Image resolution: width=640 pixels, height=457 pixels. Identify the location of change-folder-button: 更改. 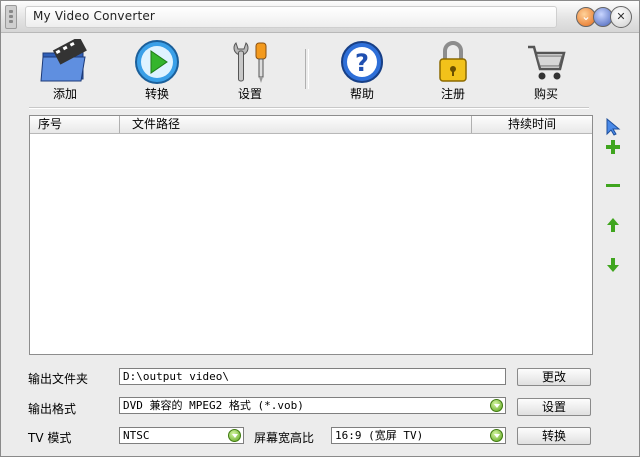
(554, 377).